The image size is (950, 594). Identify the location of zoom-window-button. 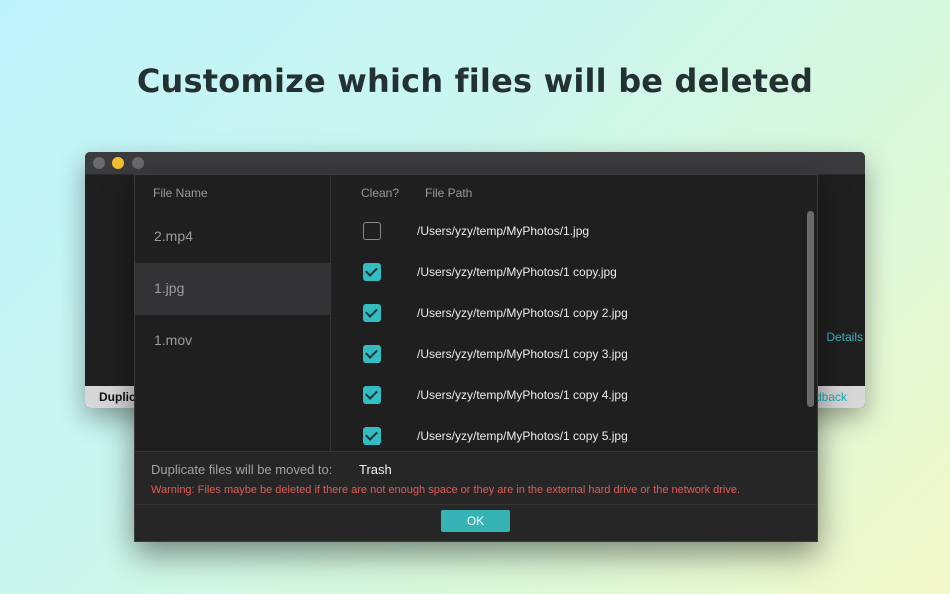
(138, 163).